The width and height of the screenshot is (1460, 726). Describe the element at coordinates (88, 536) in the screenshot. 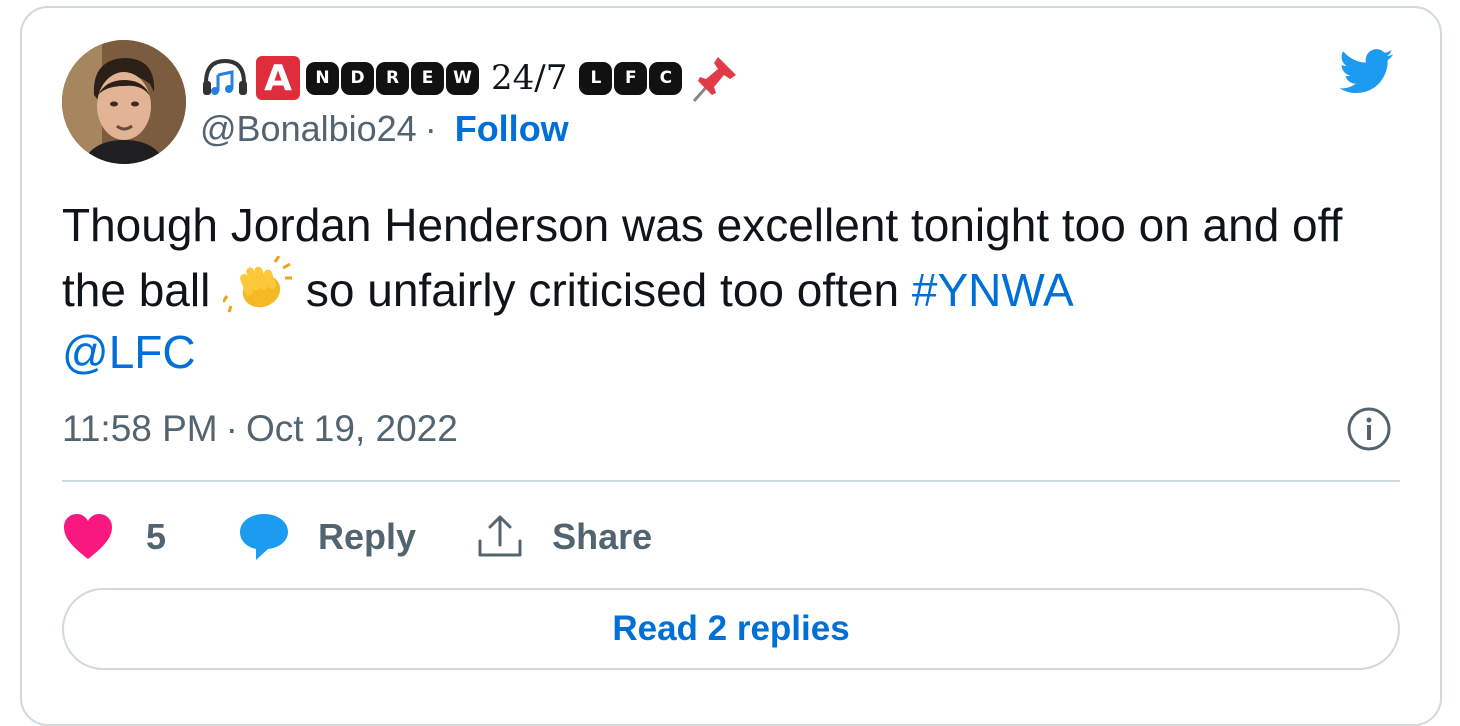

I see `heart-icon` at that location.